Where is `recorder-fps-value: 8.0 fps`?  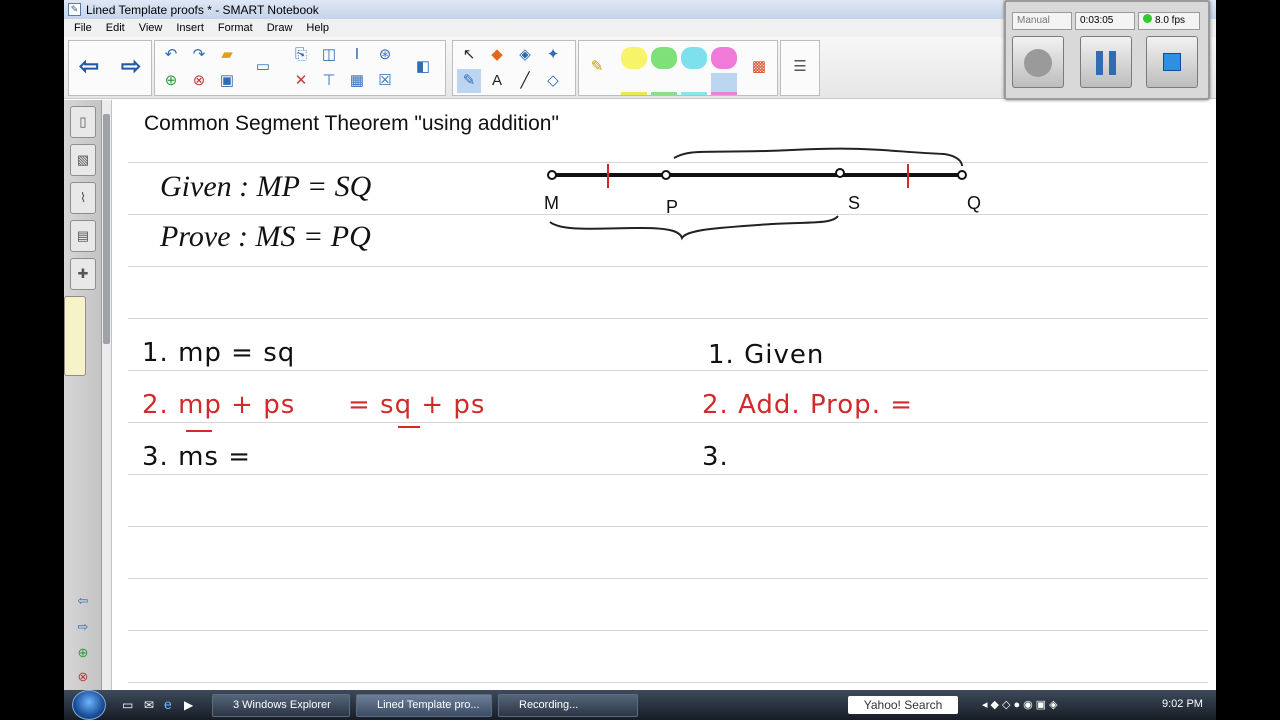
recorder-fps-value: 8.0 fps is located at coordinates (1170, 20).